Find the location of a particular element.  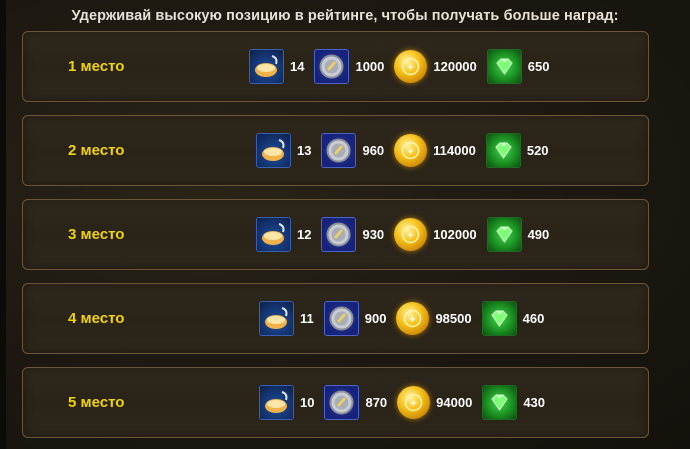

gold-reward: ✦ 114000 is located at coordinates (435, 150).